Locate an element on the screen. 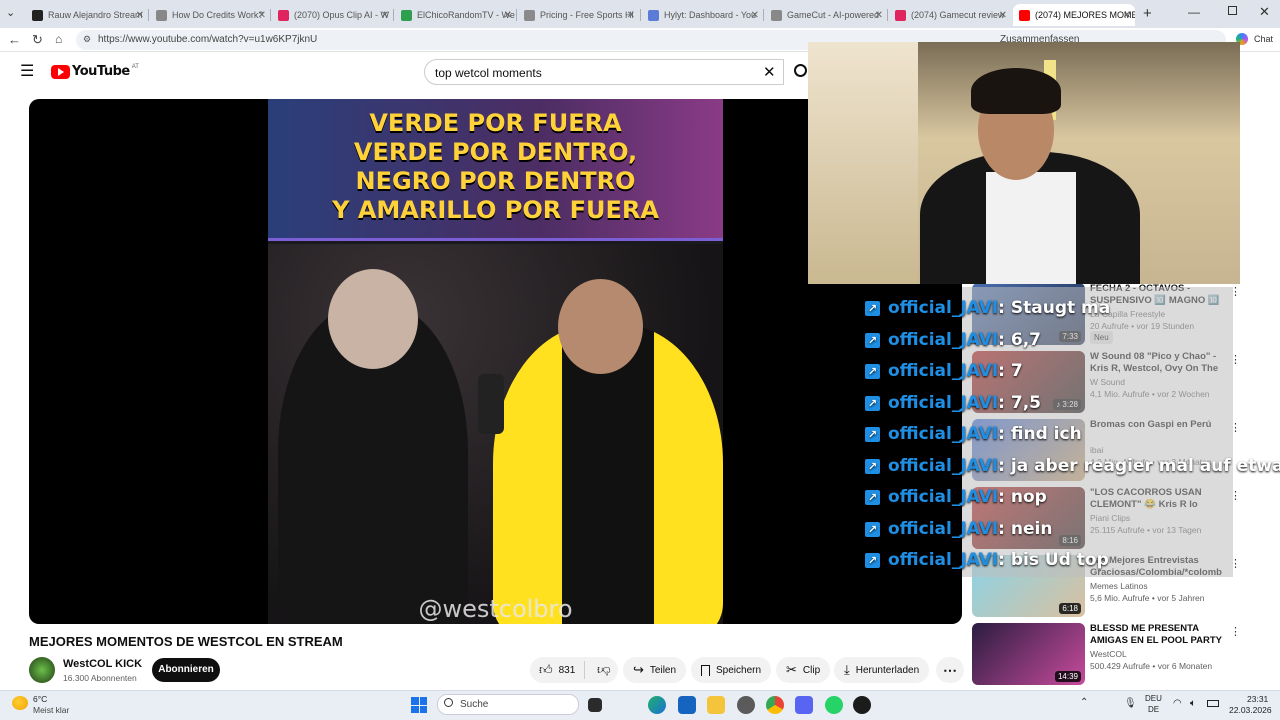 The height and width of the screenshot is (720, 1280). clip-button: ✂ Clip is located at coordinates (803, 670).